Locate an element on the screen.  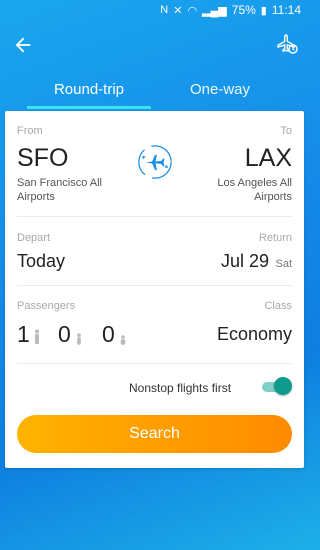
origin-code: SFO is located at coordinates (42, 158).